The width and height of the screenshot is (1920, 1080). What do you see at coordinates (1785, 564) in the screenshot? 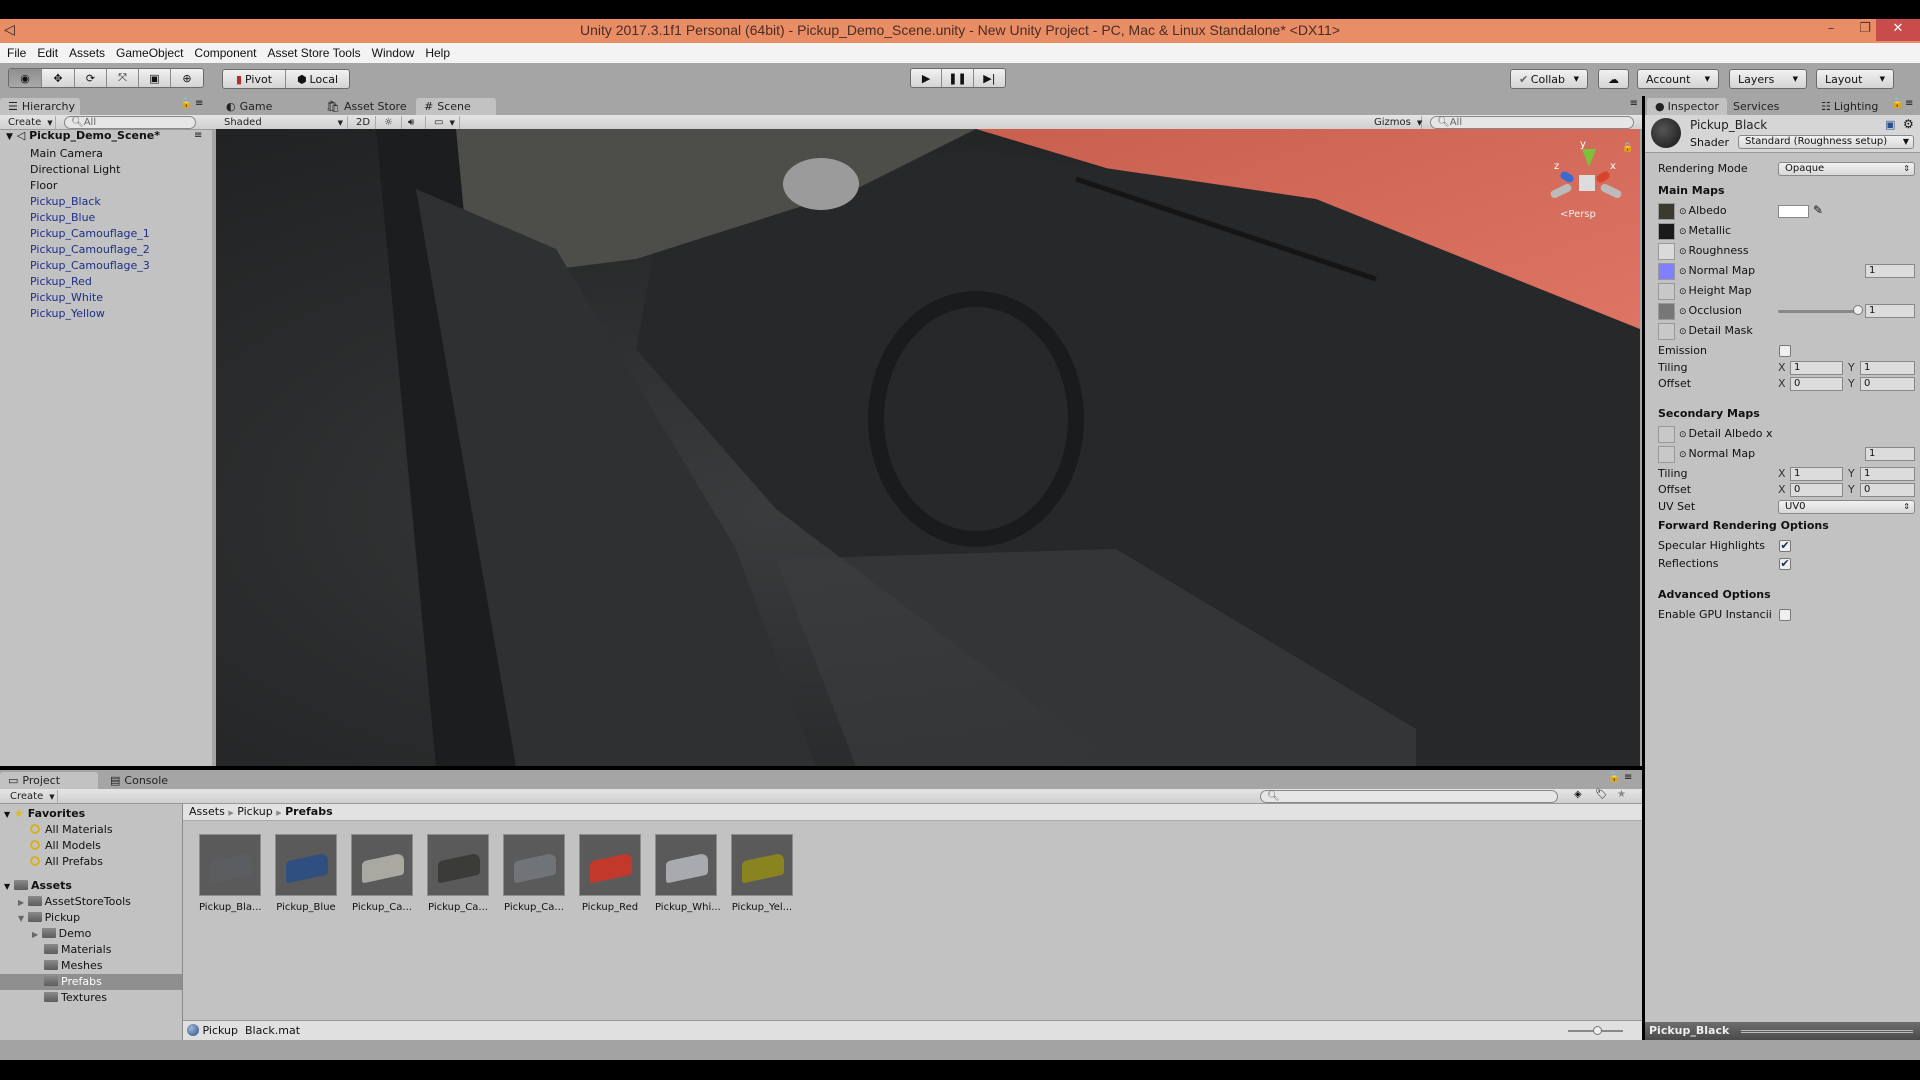
I see `reflections-checkbox: ✔` at bounding box center [1785, 564].